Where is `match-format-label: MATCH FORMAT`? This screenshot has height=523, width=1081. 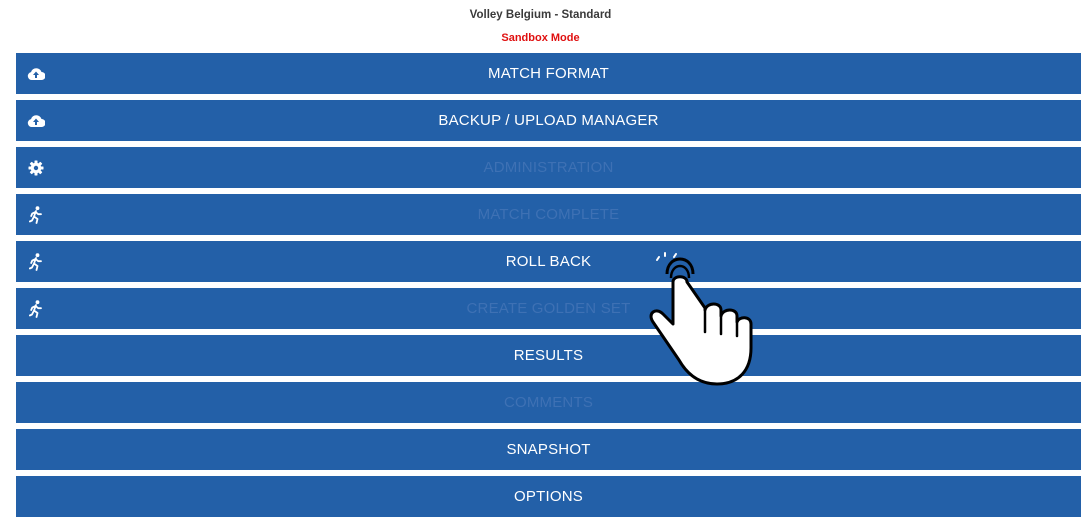 match-format-label: MATCH FORMAT is located at coordinates (548, 73).